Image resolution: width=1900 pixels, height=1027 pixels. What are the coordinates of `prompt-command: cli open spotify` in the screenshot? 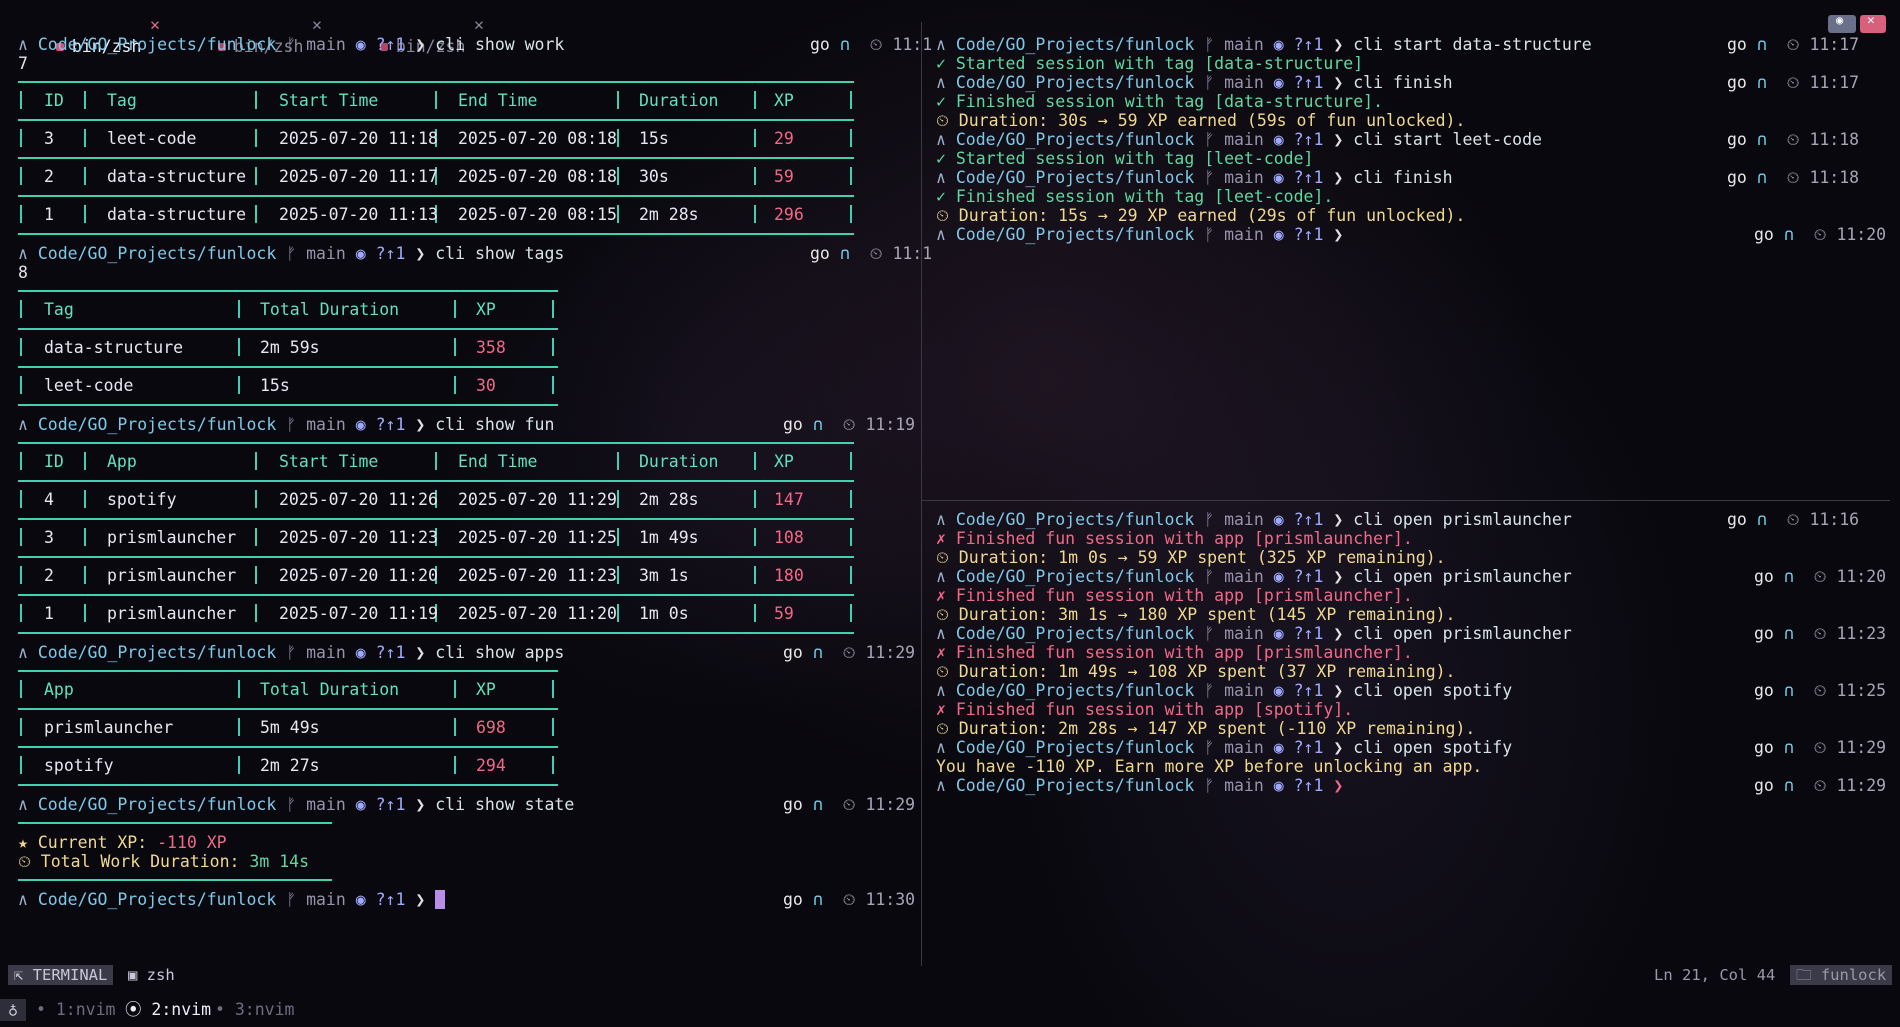 It's located at (1433, 690).